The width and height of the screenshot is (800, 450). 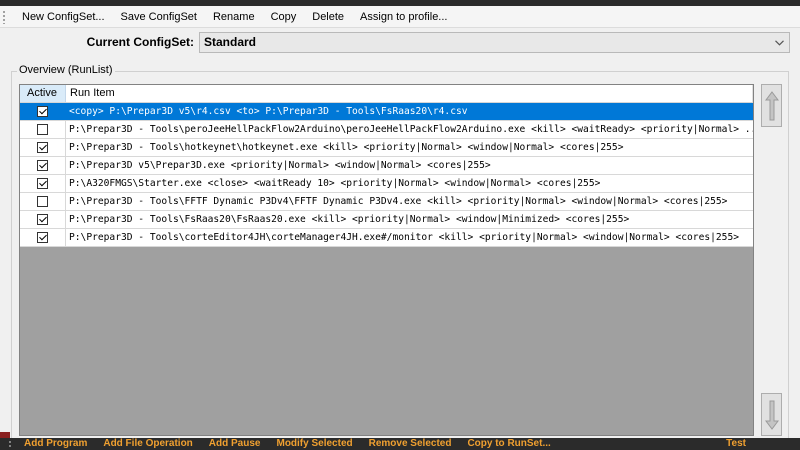 What do you see at coordinates (147, 444) in the screenshot?
I see `add-file-operation-button: Add File Operation` at bounding box center [147, 444].